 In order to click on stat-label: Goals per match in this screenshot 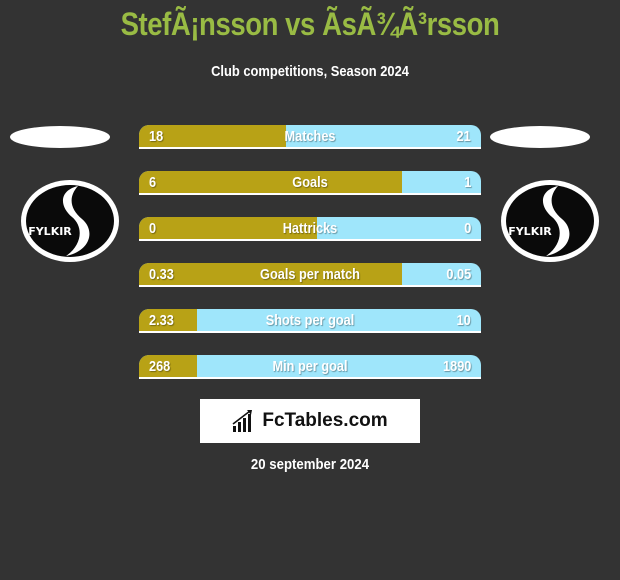, I will do `click(310, 274)`.